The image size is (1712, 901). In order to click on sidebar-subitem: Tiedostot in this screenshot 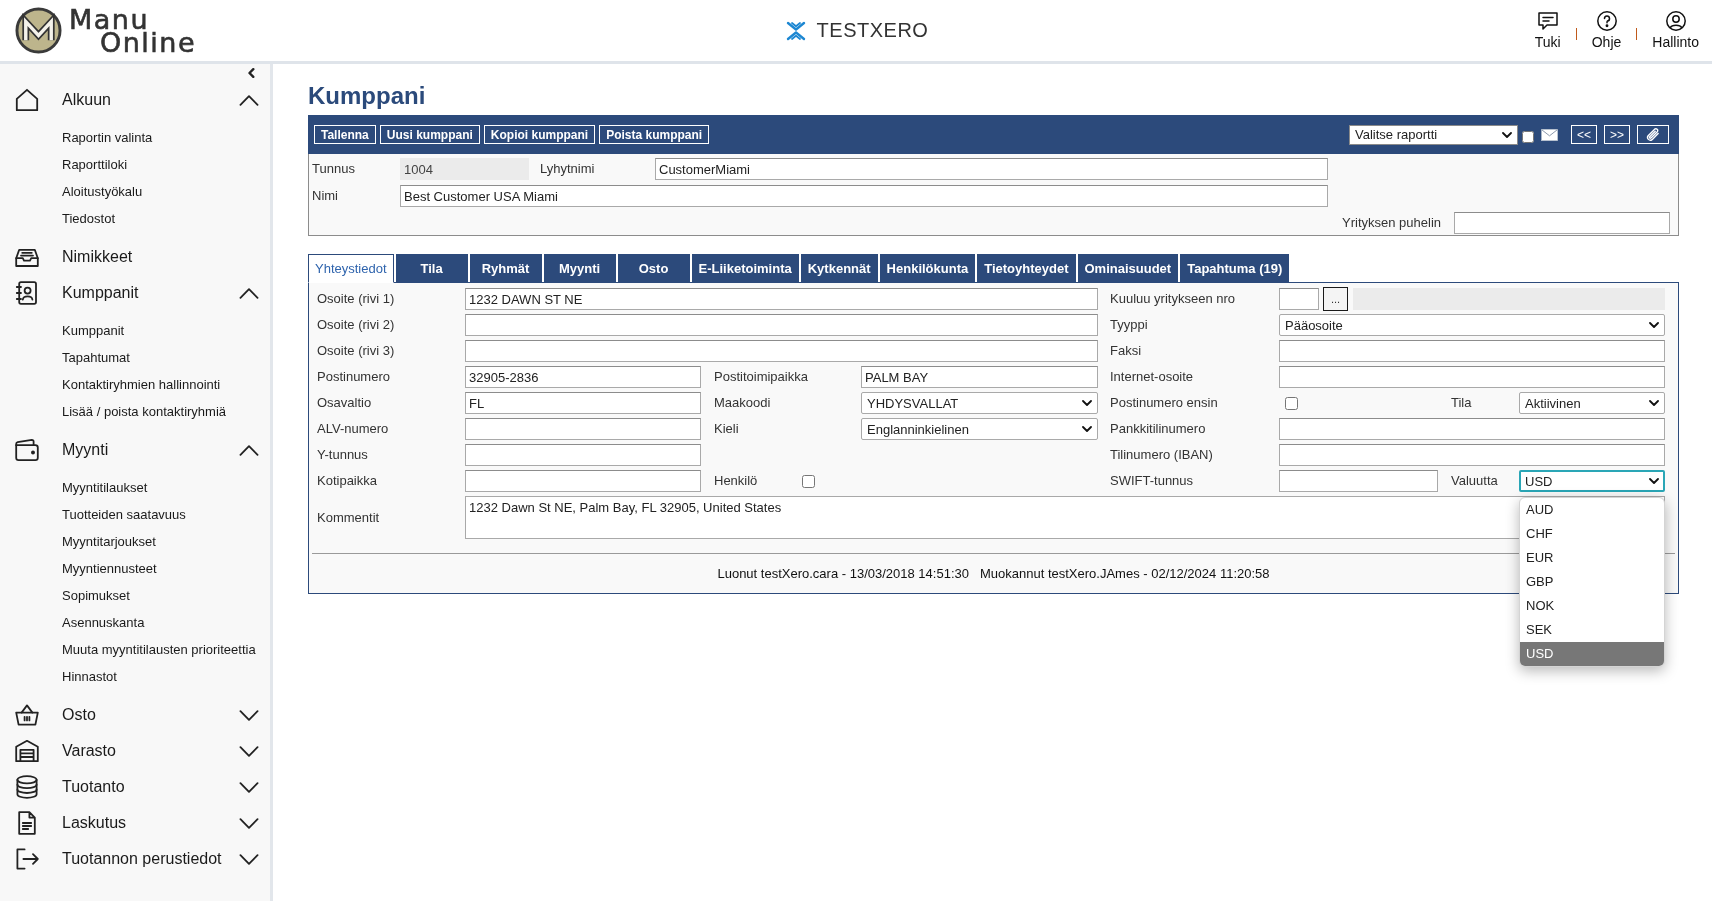, I will do `click(88, 218)`.